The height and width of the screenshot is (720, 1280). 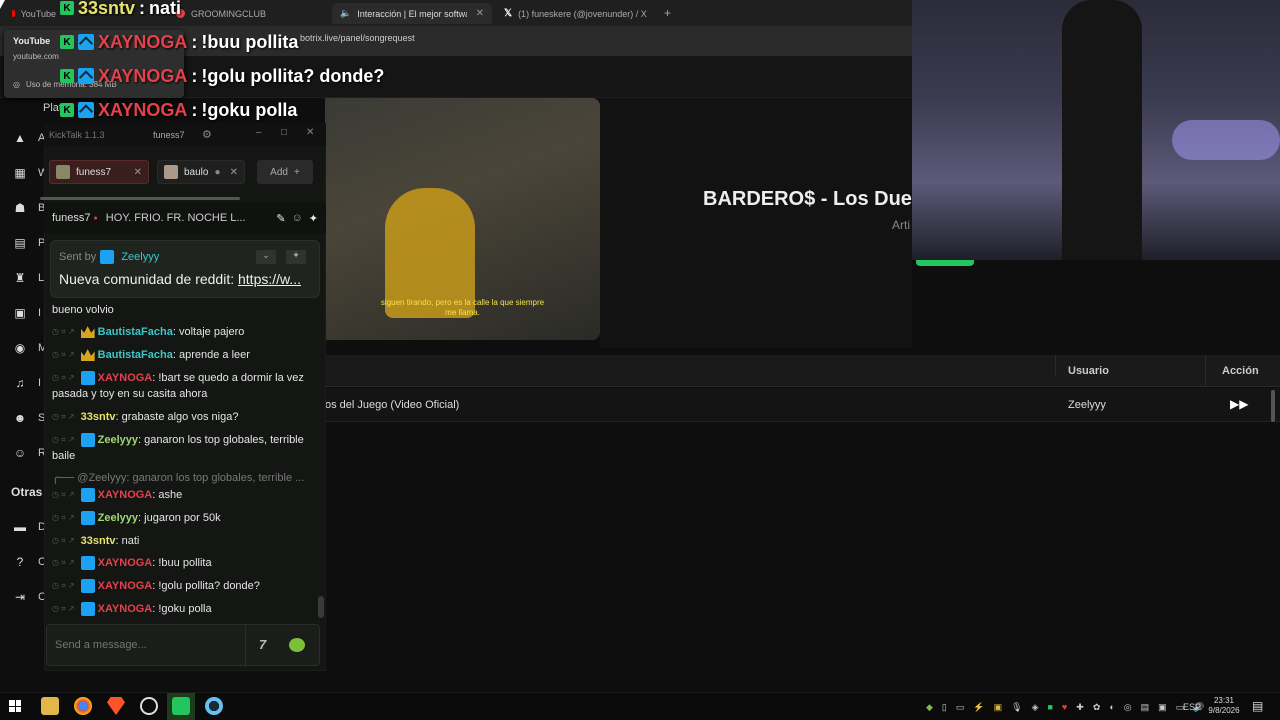 I want to click on tray-icon: ▭, so click(x=960, y=707).